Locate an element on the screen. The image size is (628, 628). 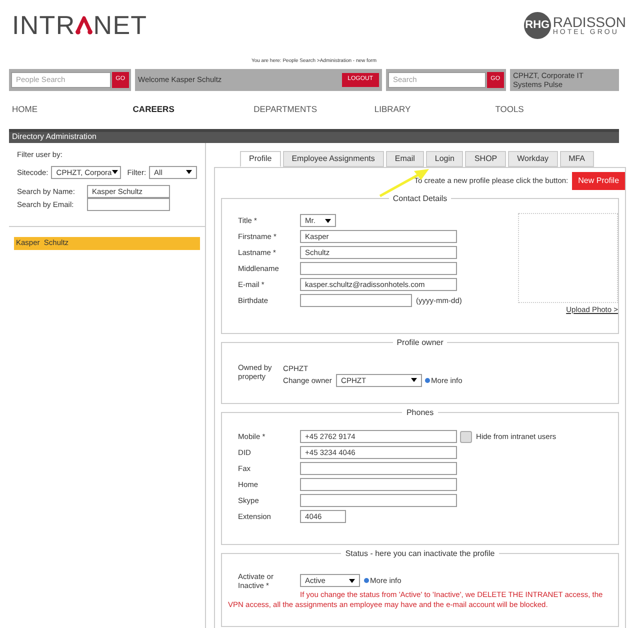
tab: Employee Assignments is located at coordinates (333, 158).